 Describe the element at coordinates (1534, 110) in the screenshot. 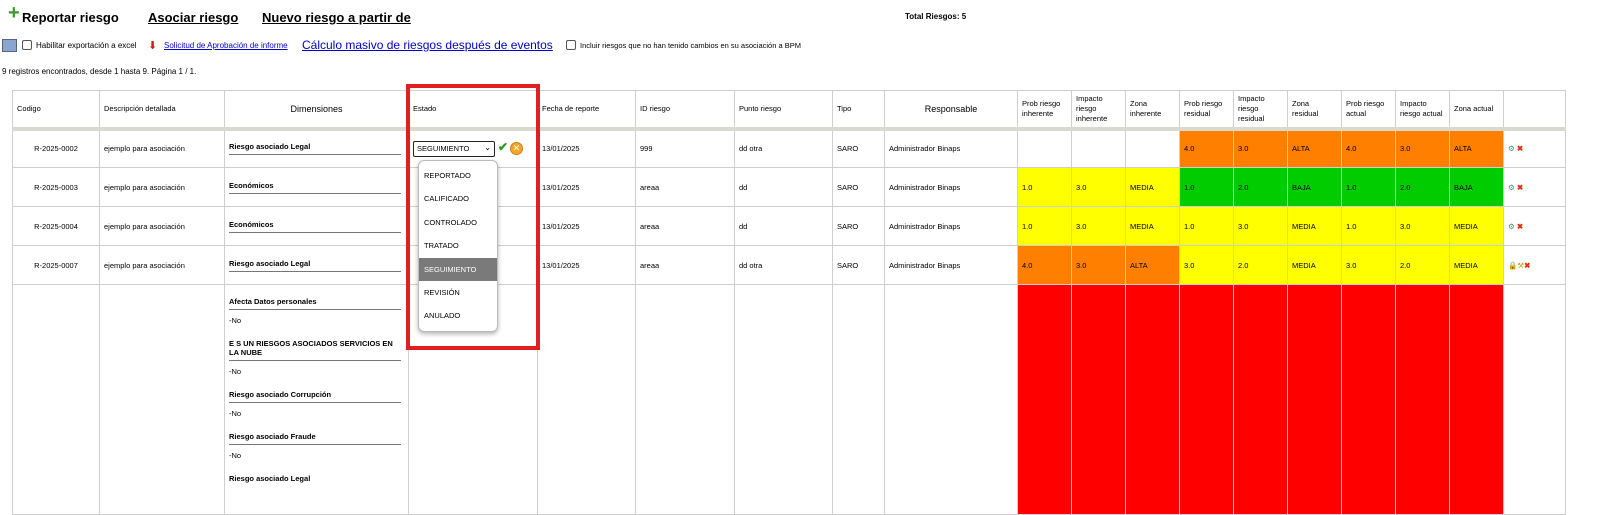

I see `col-actions` at that location.